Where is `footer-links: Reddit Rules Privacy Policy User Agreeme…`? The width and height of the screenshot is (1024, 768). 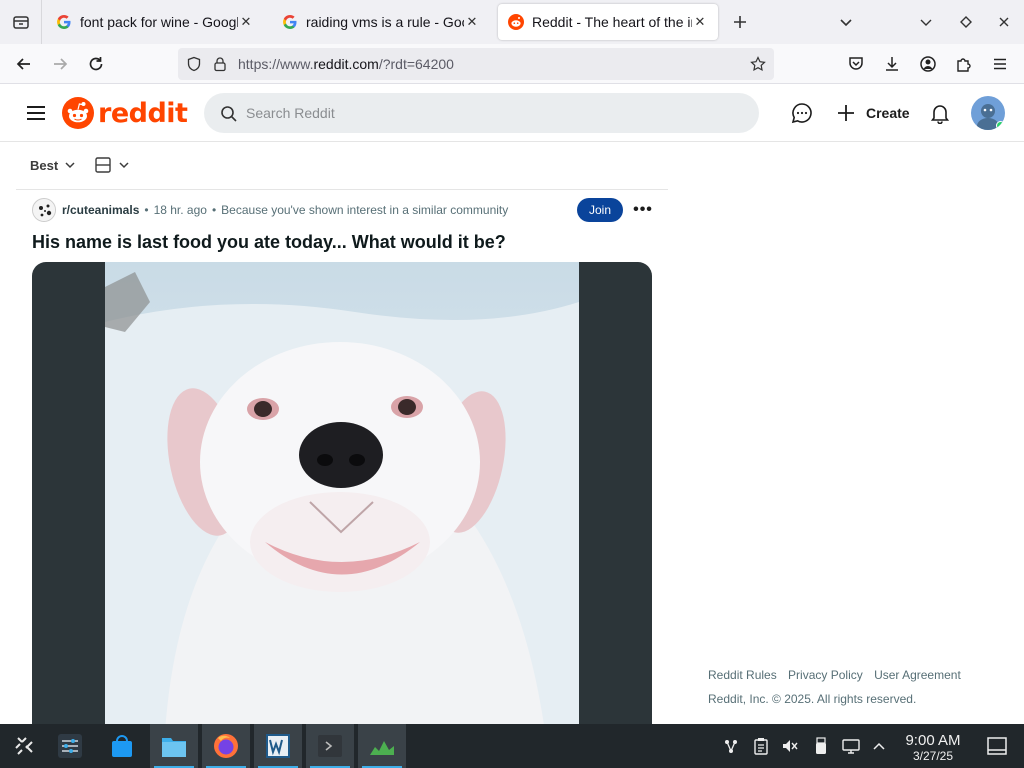 footer-links: Reddit Rules Privacy Policy User Agreeme… is located at coordinates (838, 675).